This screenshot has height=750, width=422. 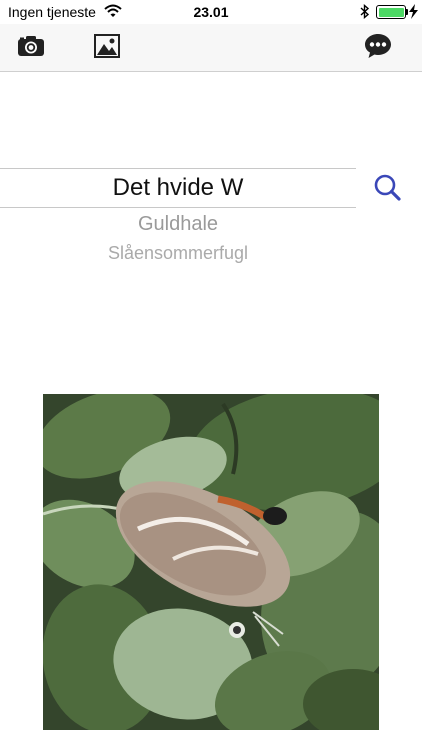 I want to click on species-picker: Det hvide W Guldhale Slåensommerfugl, so click(x=178, y=216).